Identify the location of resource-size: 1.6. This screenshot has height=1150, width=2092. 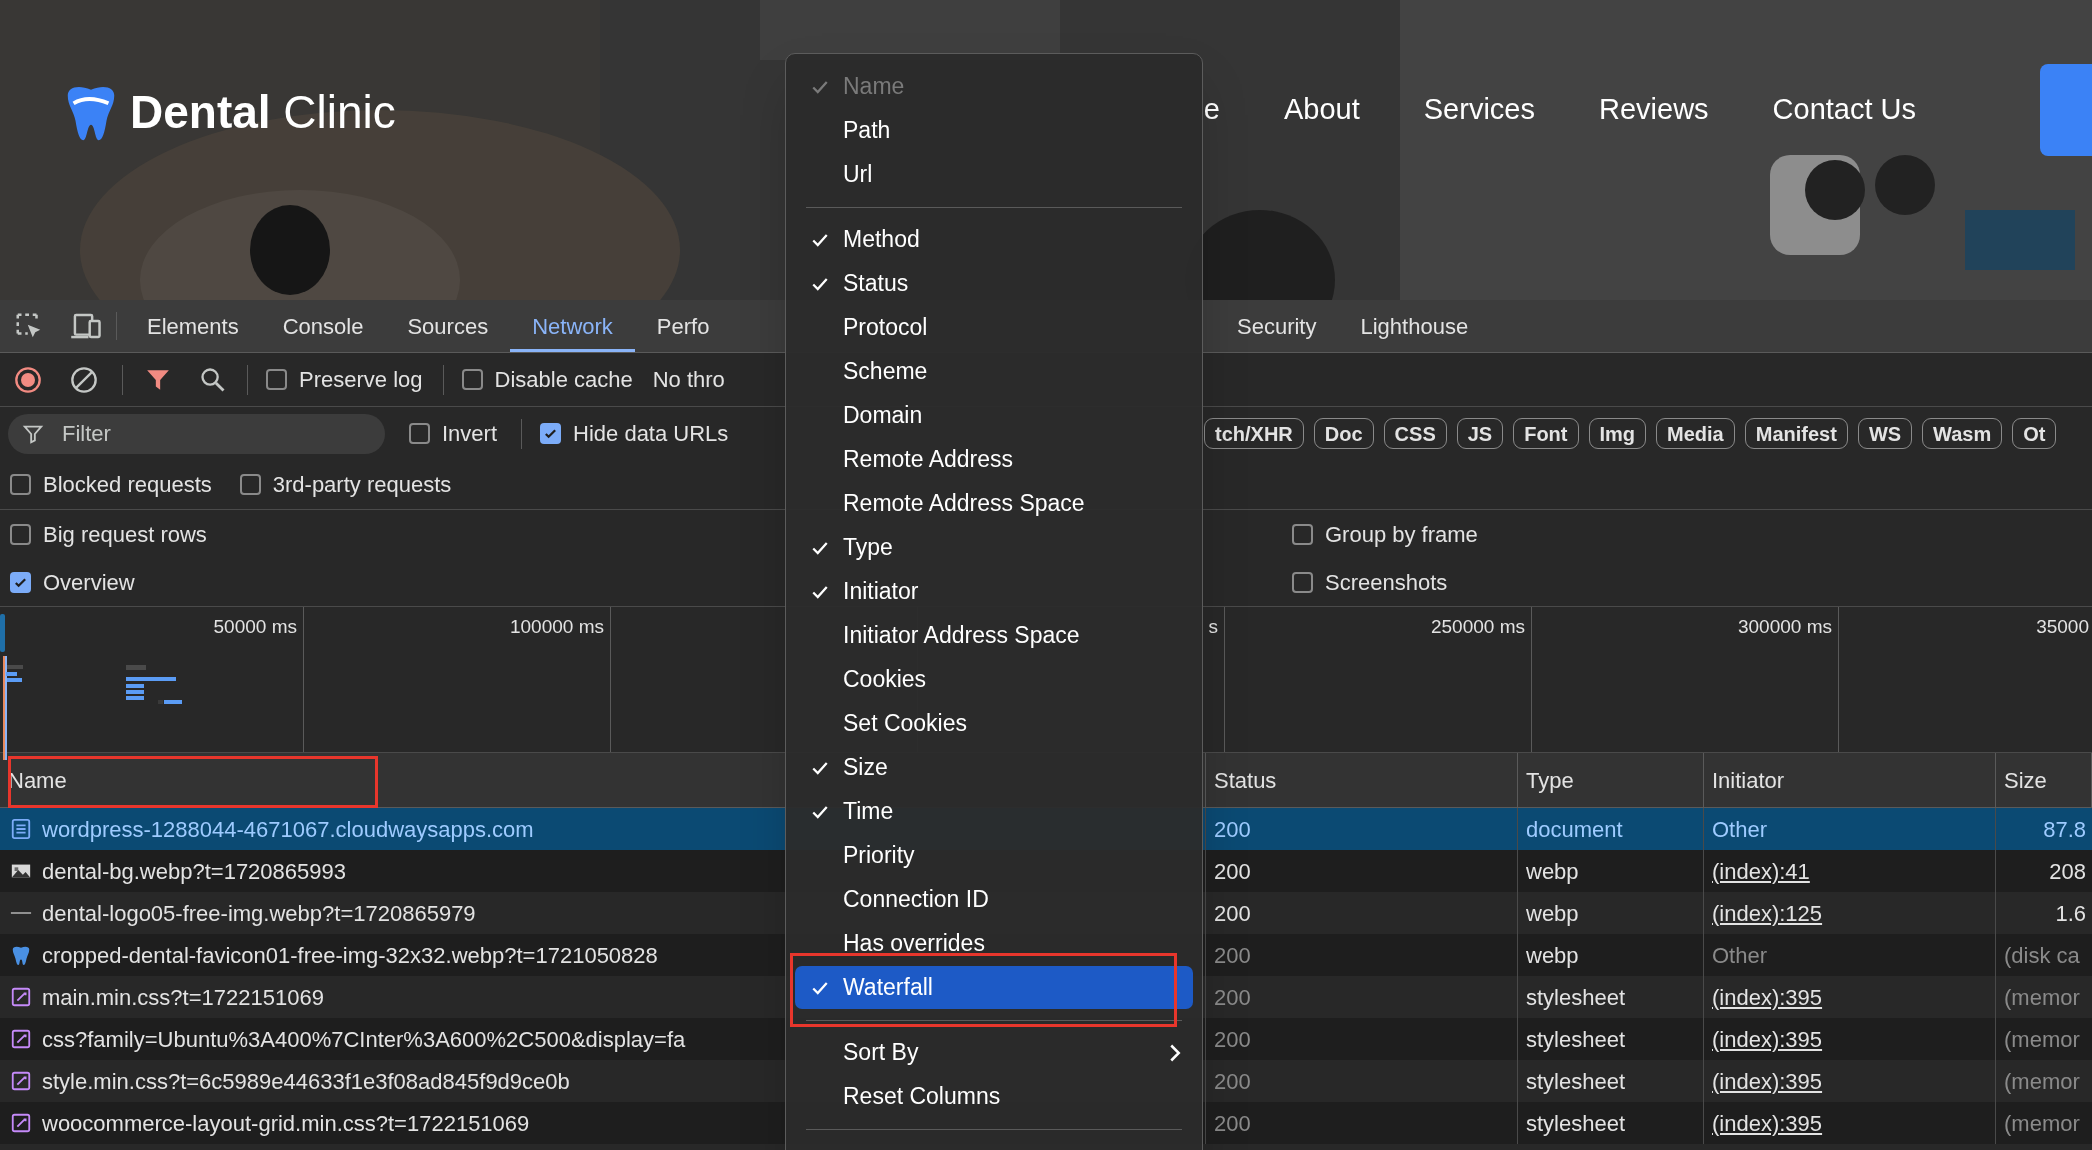
(2070, 913).